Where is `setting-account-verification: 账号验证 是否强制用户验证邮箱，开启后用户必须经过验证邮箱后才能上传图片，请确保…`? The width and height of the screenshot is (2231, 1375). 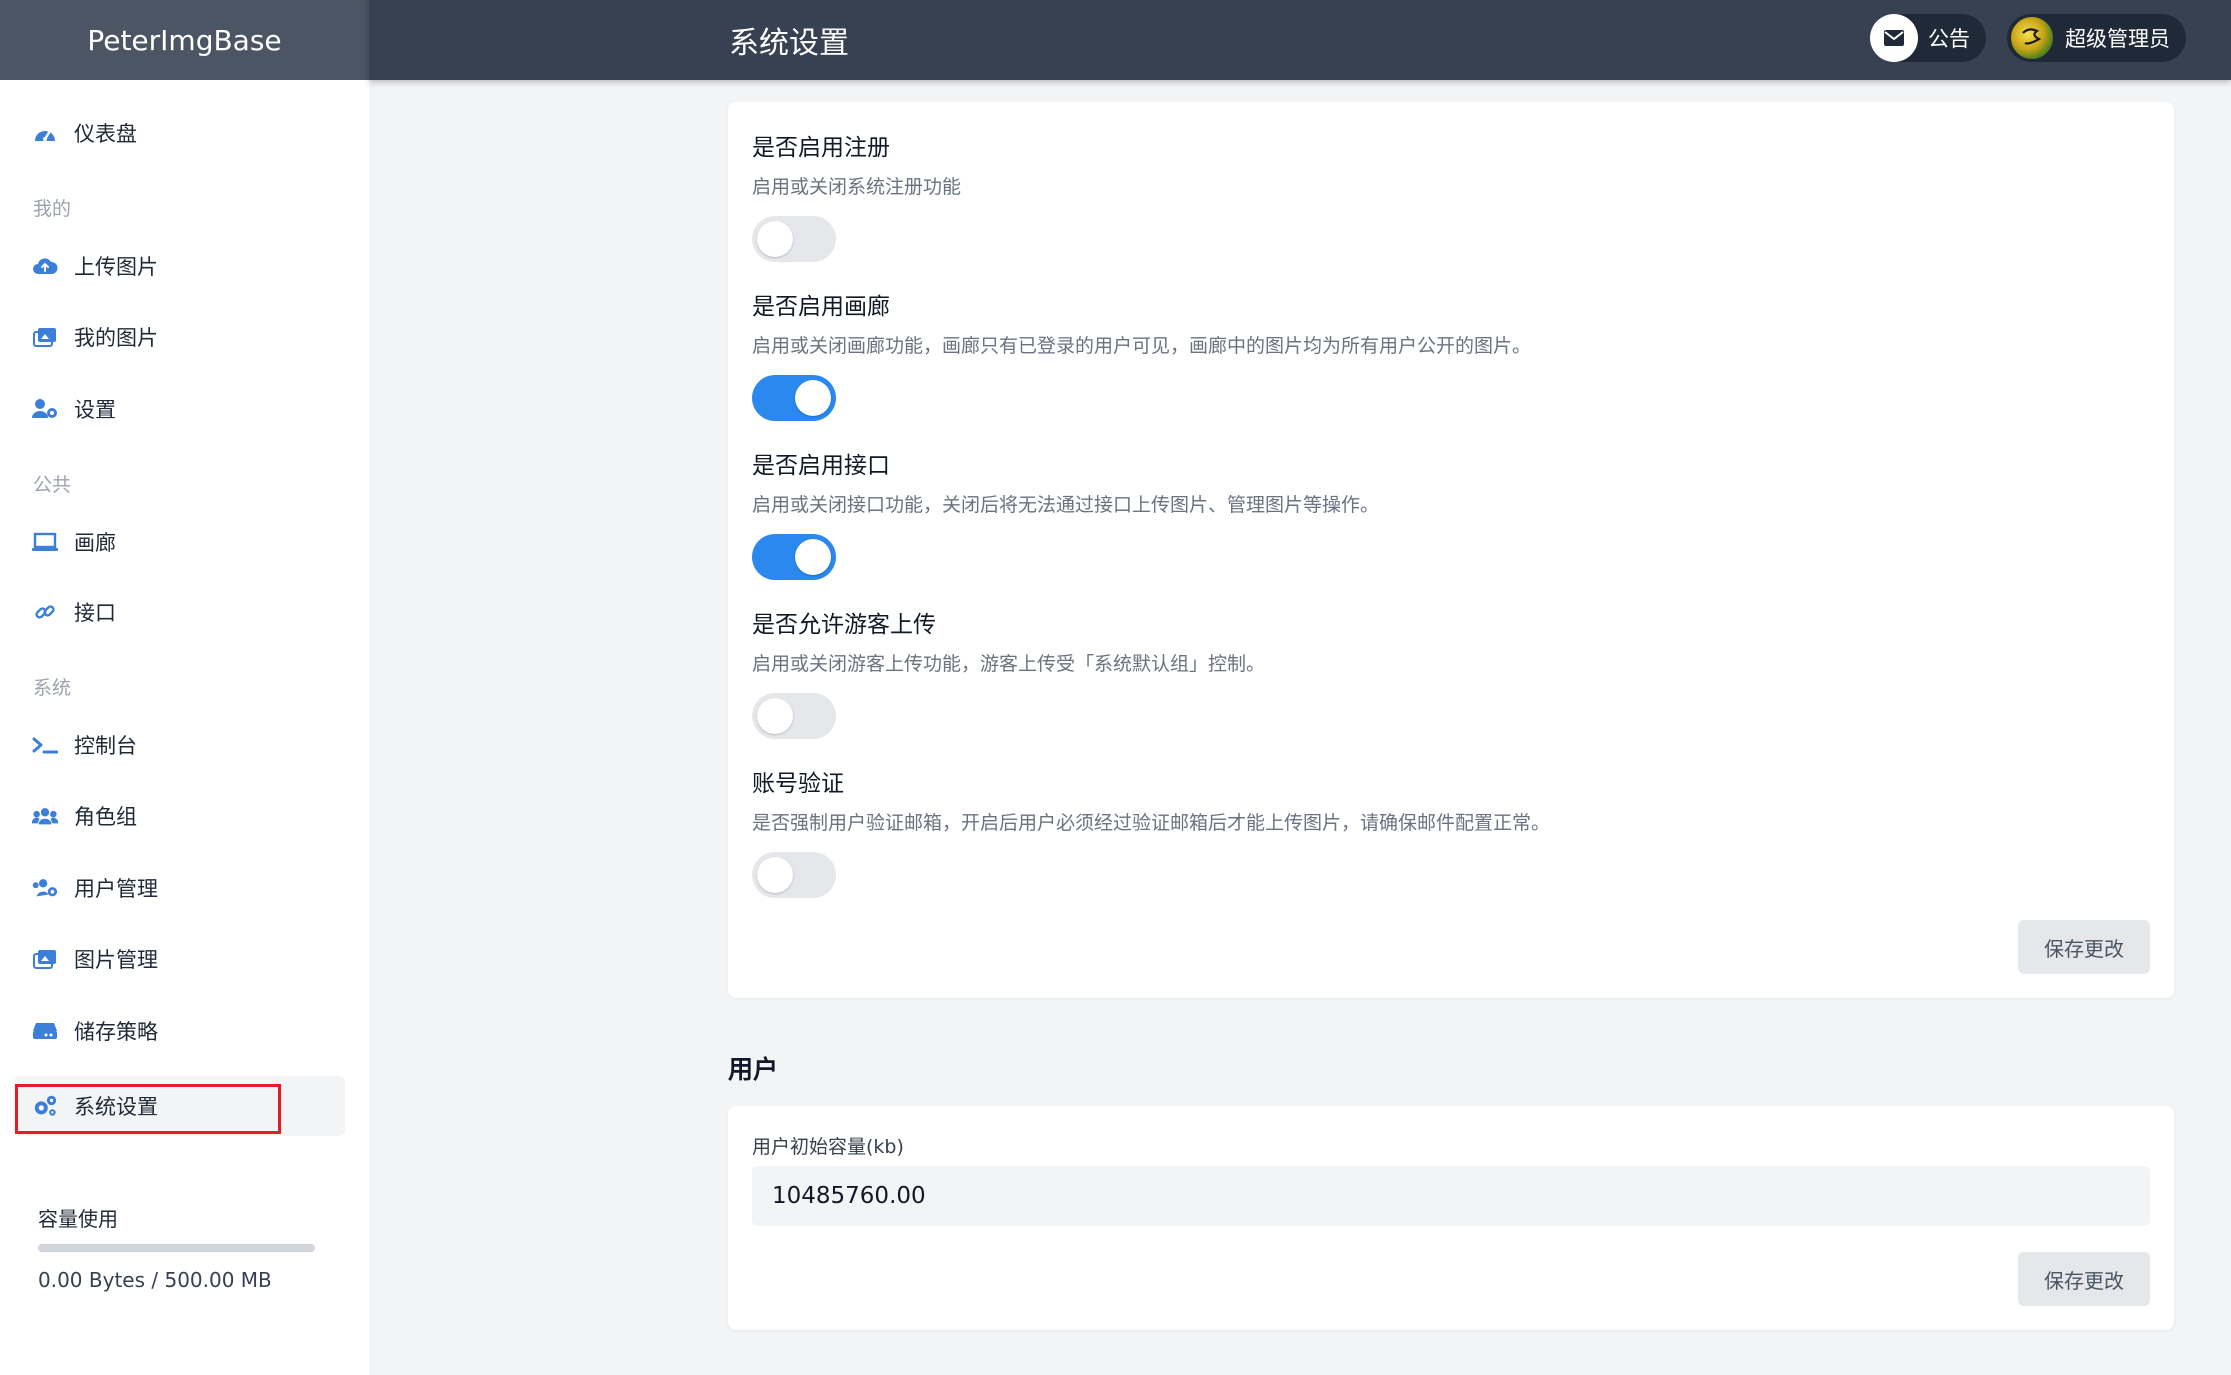
setting-account-verification: 账号验证 是否强制用户验证邮箱，开启后用户必须经过验证邮箱后才能上传图片，请确保… is located at coordinates (1442, 799).